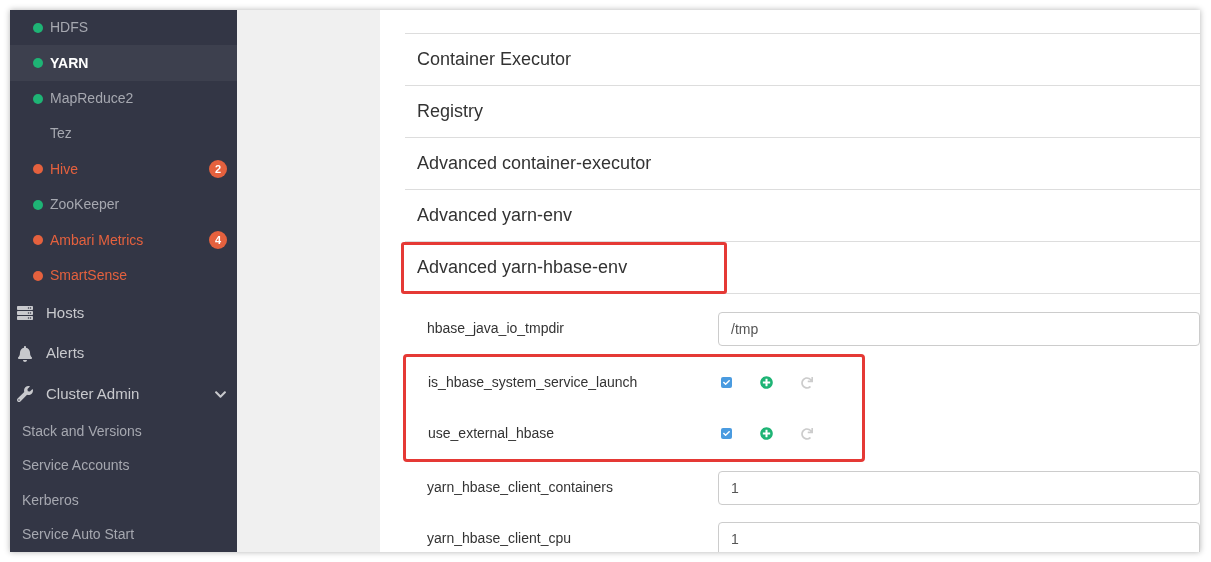 Image resolution: width=1211 pixels, height=562 pixels. Describe the element at coordinates (495, 215) in the screenshot. I see `section-header: Advanced yarn-env` at that location.